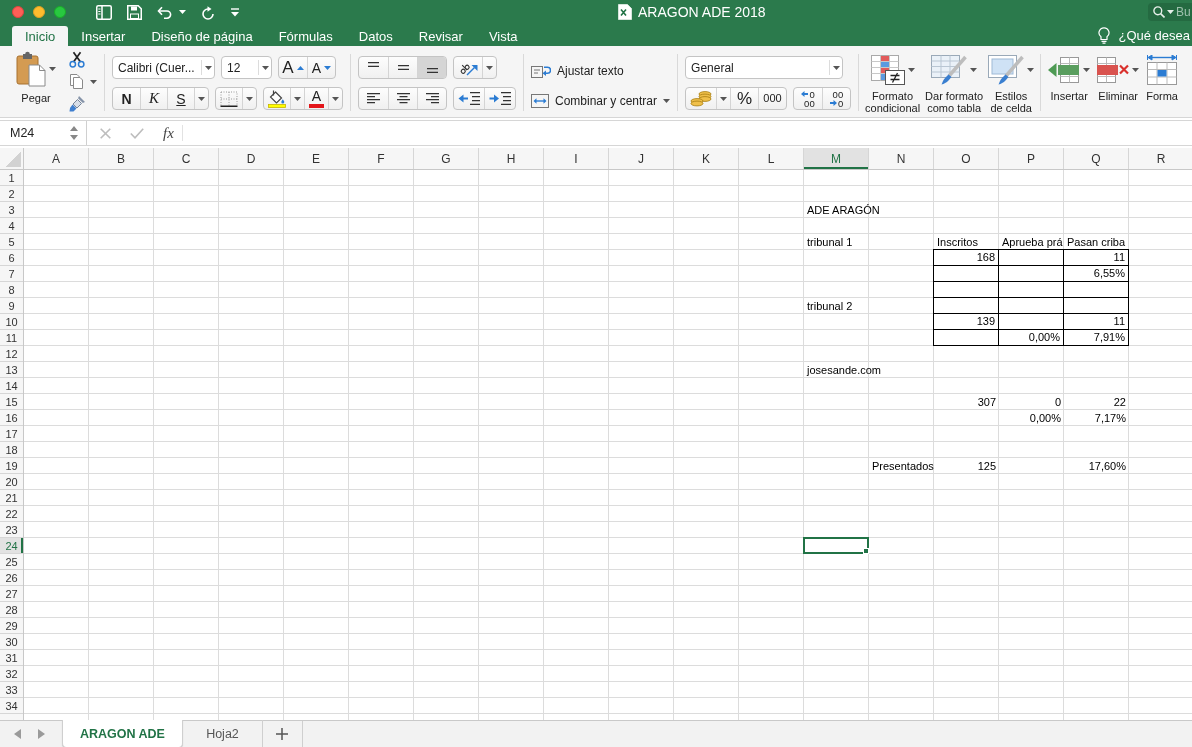  What do you see at coordinates (11, 642) in the screenshot?
I see `row-header: 30` at bounding box center [11, 642].